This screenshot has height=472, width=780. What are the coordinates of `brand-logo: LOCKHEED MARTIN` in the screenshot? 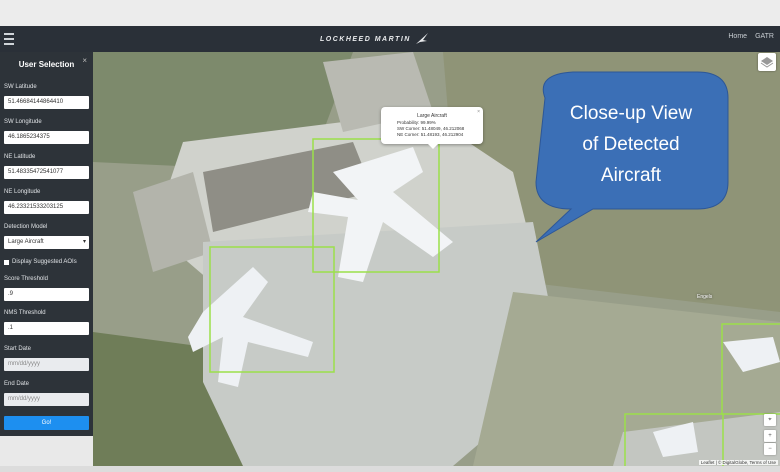 It's located at (374, 39).